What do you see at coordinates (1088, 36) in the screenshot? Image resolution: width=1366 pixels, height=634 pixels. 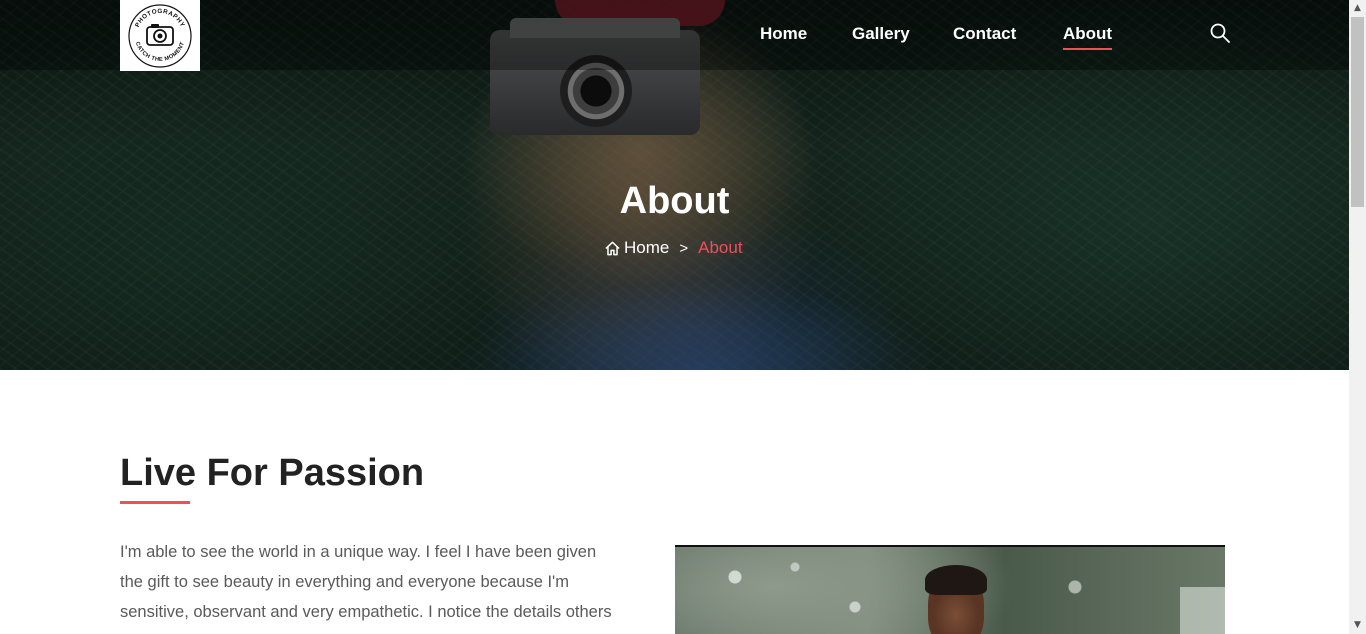 I see `nav-about: About` at bounding box center [1088, 36].